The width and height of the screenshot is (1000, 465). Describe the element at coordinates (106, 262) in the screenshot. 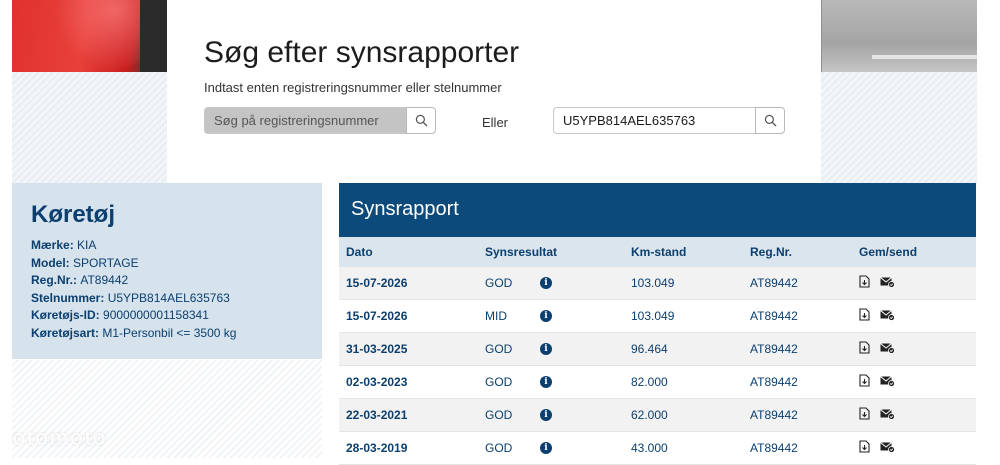

I see `vehicle-field-value: SPORTAGE` at that location.